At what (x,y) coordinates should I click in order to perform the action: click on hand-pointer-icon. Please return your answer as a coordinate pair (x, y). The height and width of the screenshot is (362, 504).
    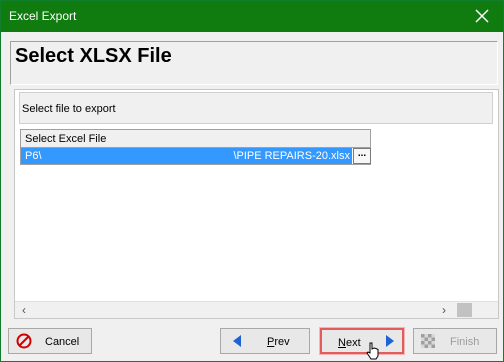
    Looking at the image, I should click on (372, 351).